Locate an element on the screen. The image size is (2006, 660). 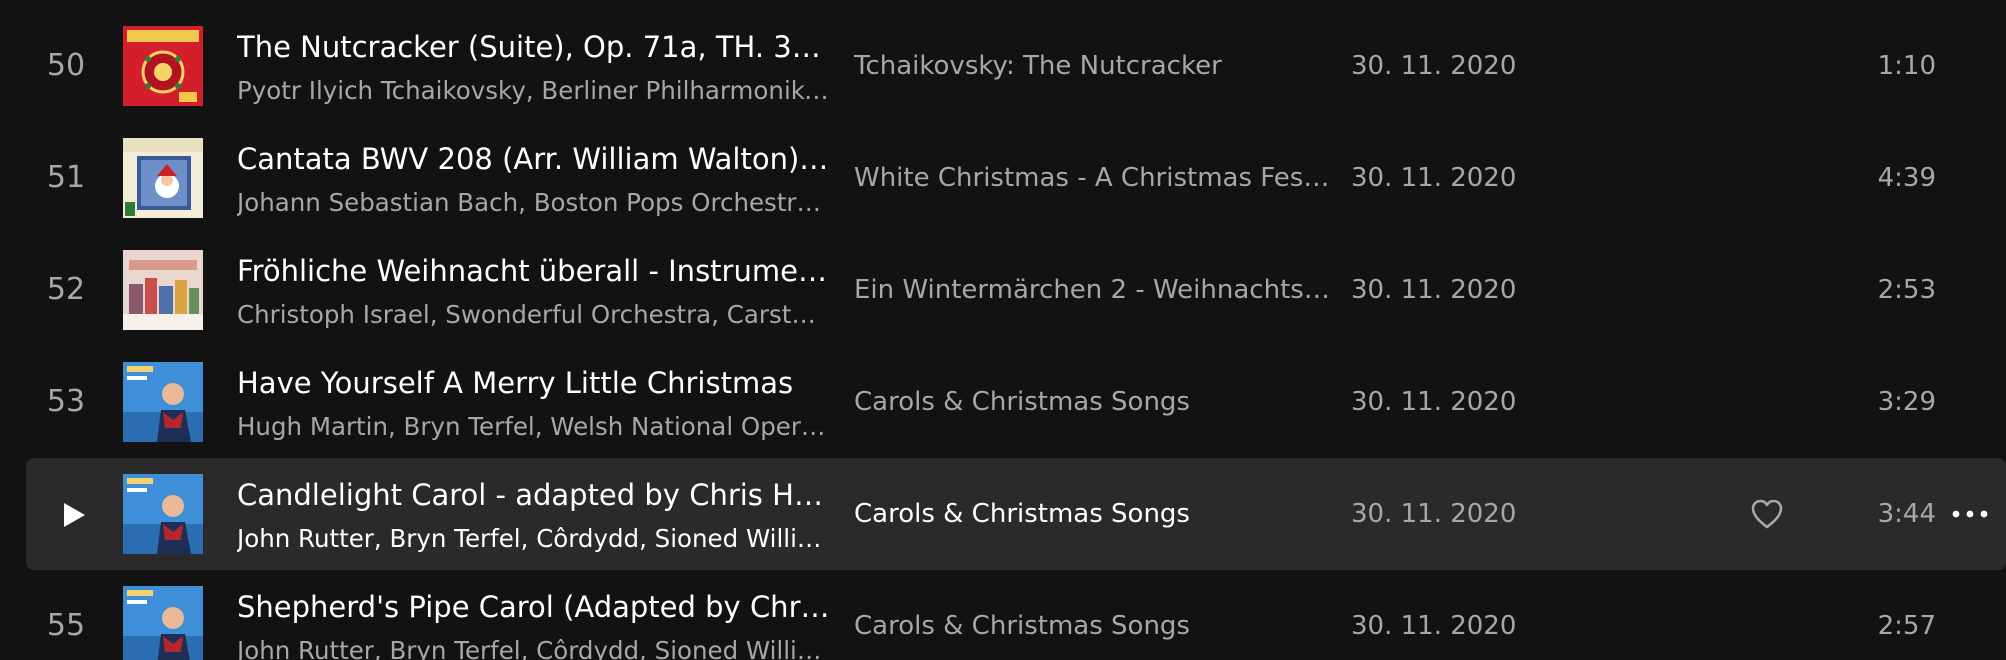
track-duration: 2:53 is located at coordinates (1906, 290).